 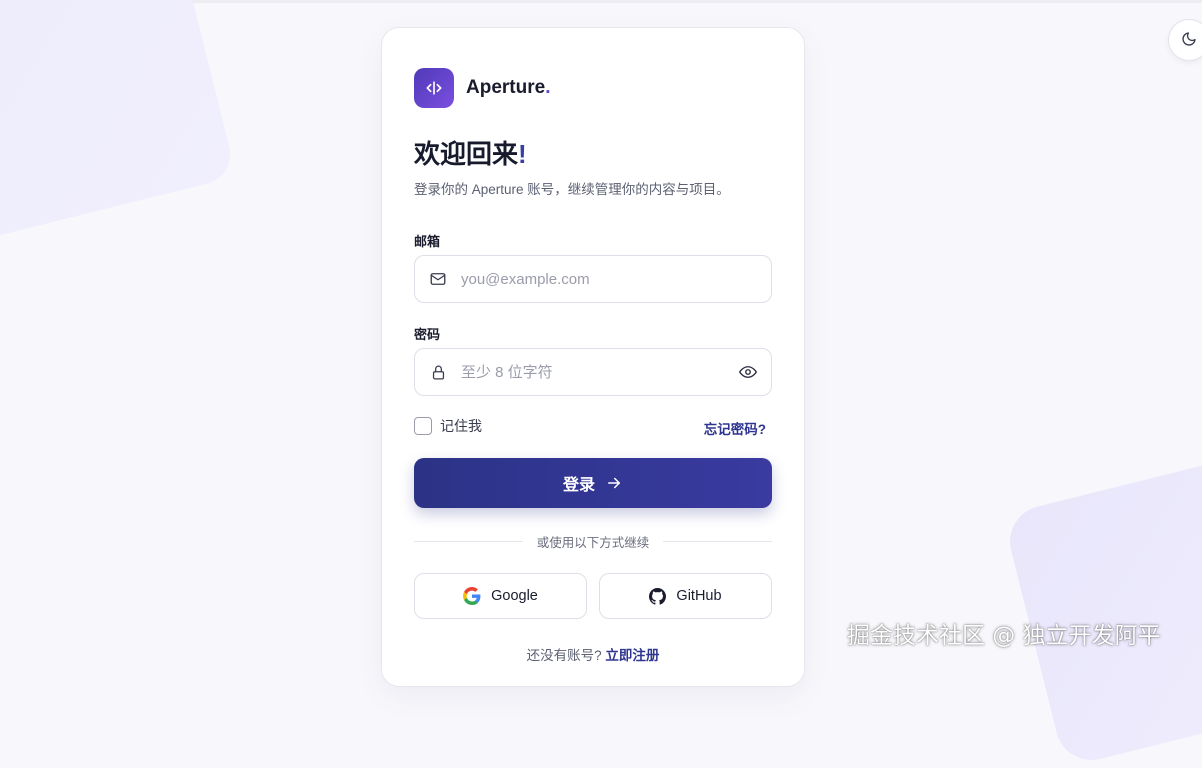 What do you see at coordinates (427, 241) in the screenshot?
I see `email-label: 邮箱` at bounding box center [427, 241].